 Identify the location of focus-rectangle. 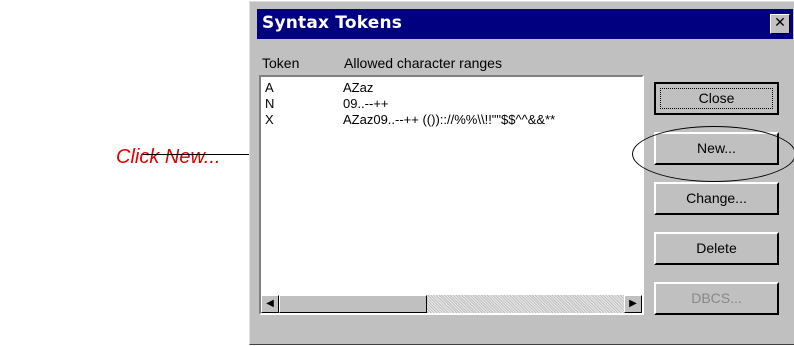
(716, 98).